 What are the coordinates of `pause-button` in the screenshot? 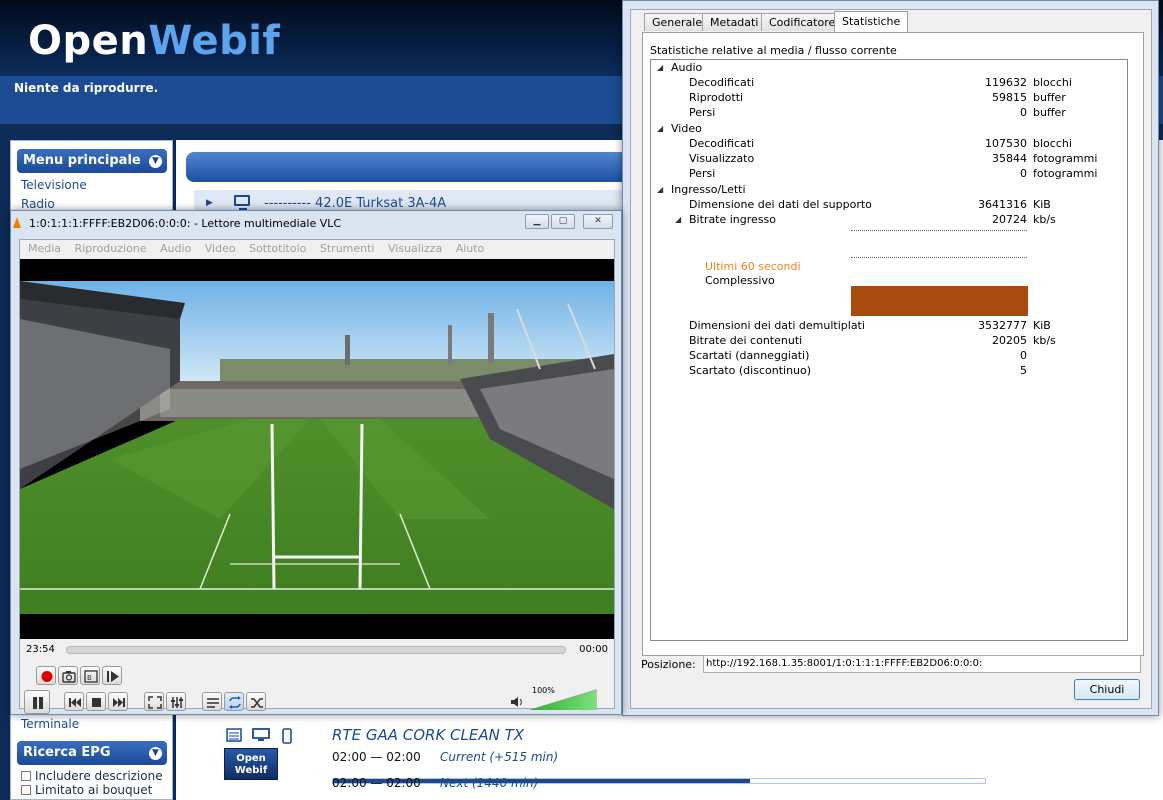 It's located at (37, 702).